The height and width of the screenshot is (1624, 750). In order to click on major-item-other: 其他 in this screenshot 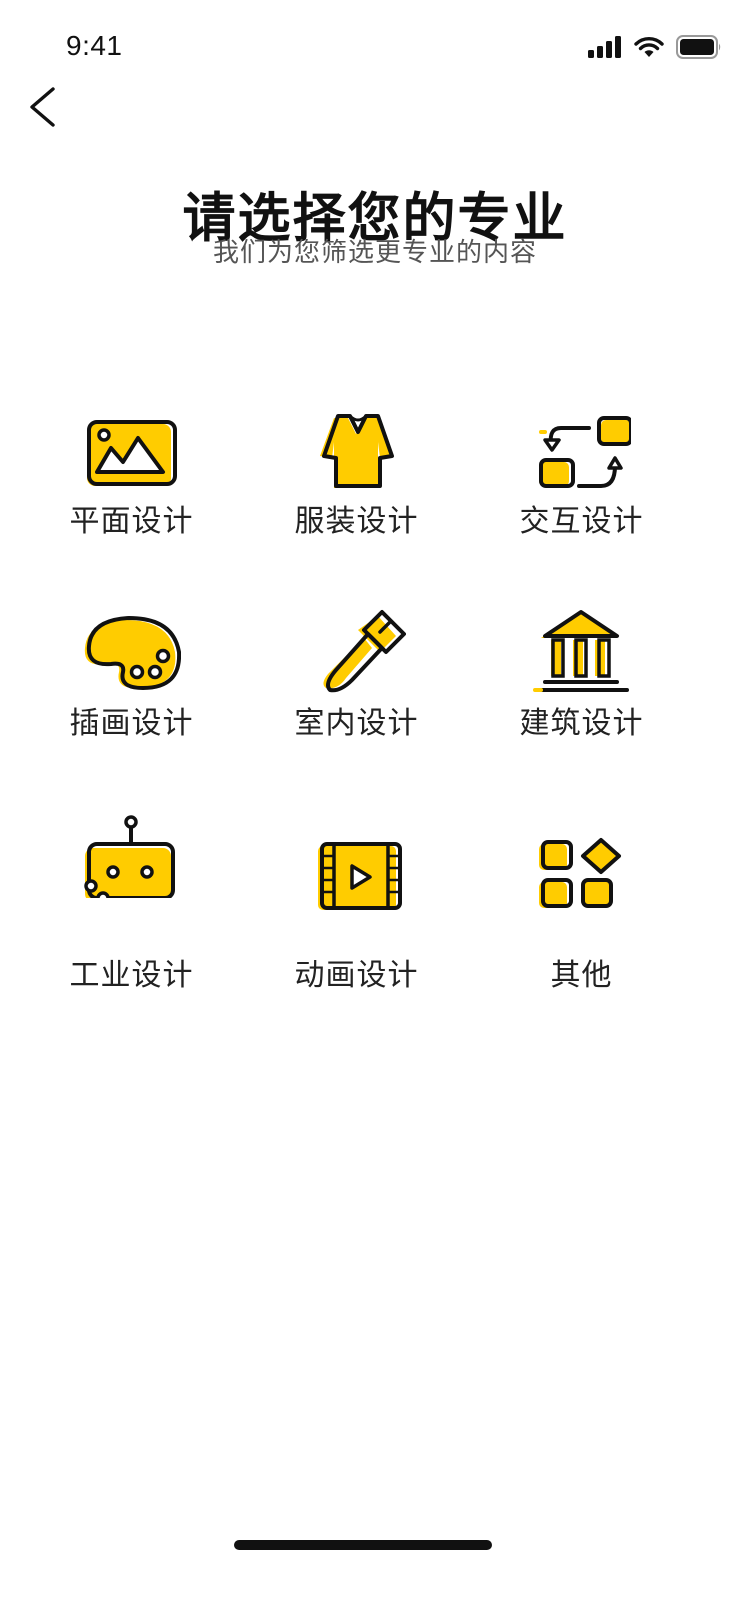, I will do `click(581, 902)`.